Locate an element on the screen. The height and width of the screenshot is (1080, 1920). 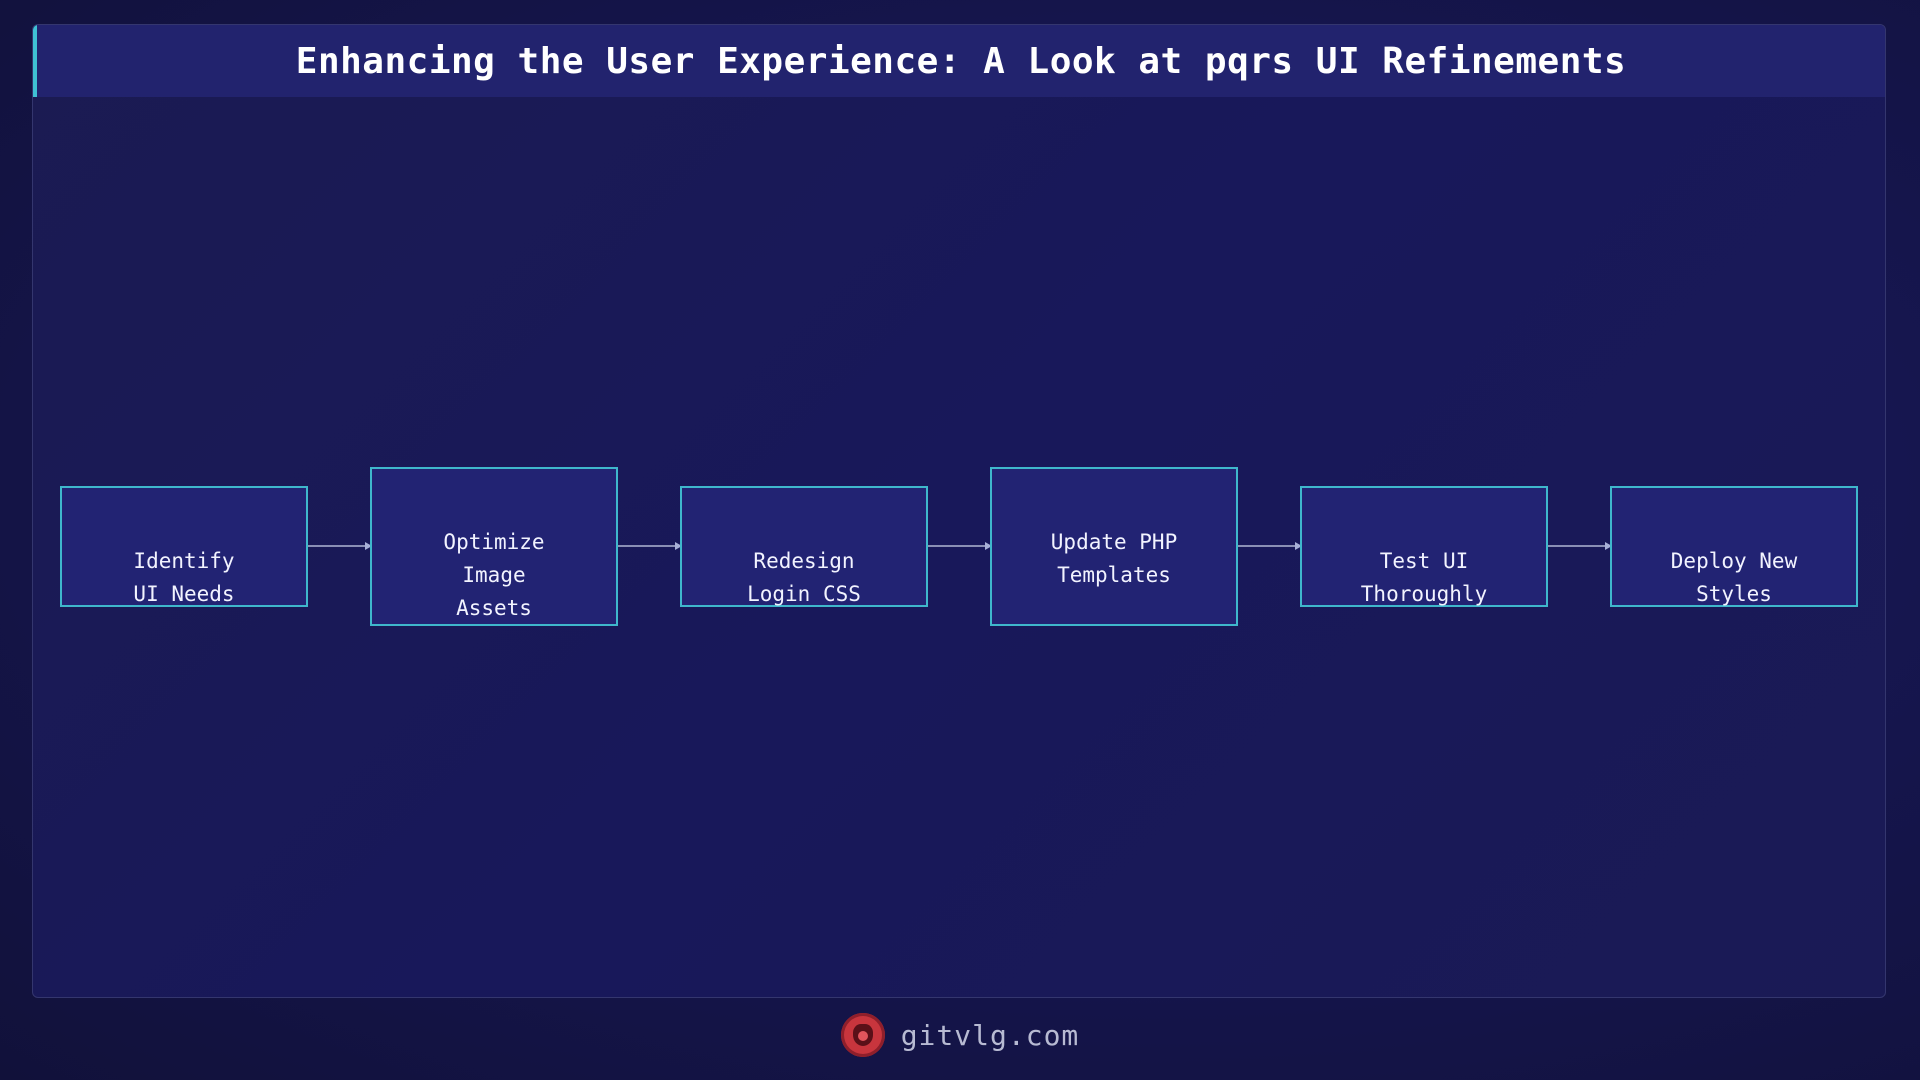
site-url: gitvlg.com is located at coordinates (990, 1035).